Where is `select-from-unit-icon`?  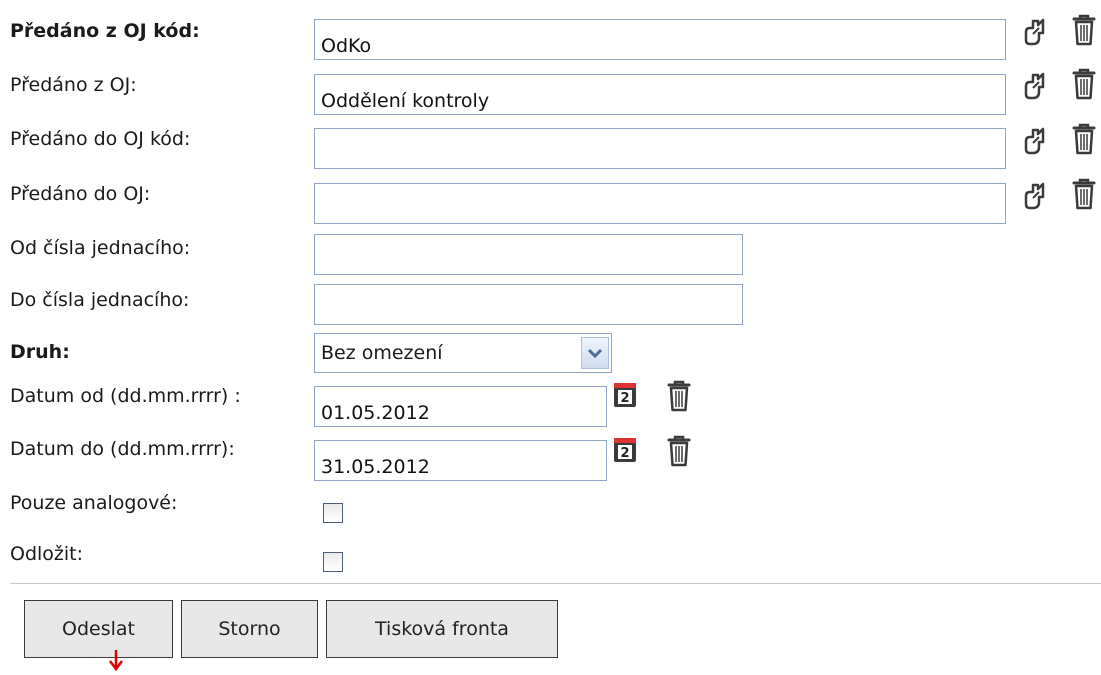
select-from-unit-icon is located at coordinates (1035, 84).